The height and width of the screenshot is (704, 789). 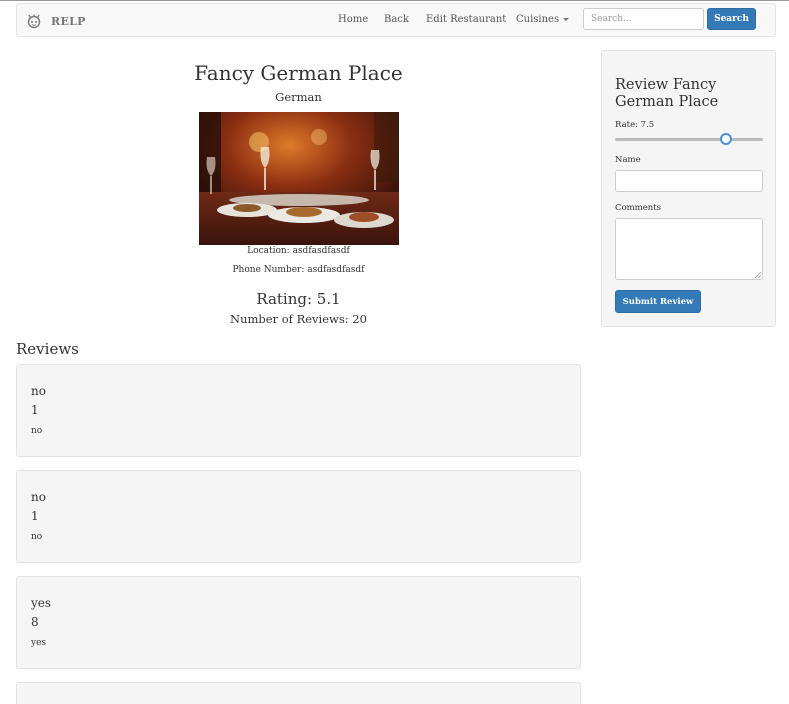 What do you see at coordinates (689, 139) in the screenshot?
I see `rate-slider-track` at bounding box center [689, 139].